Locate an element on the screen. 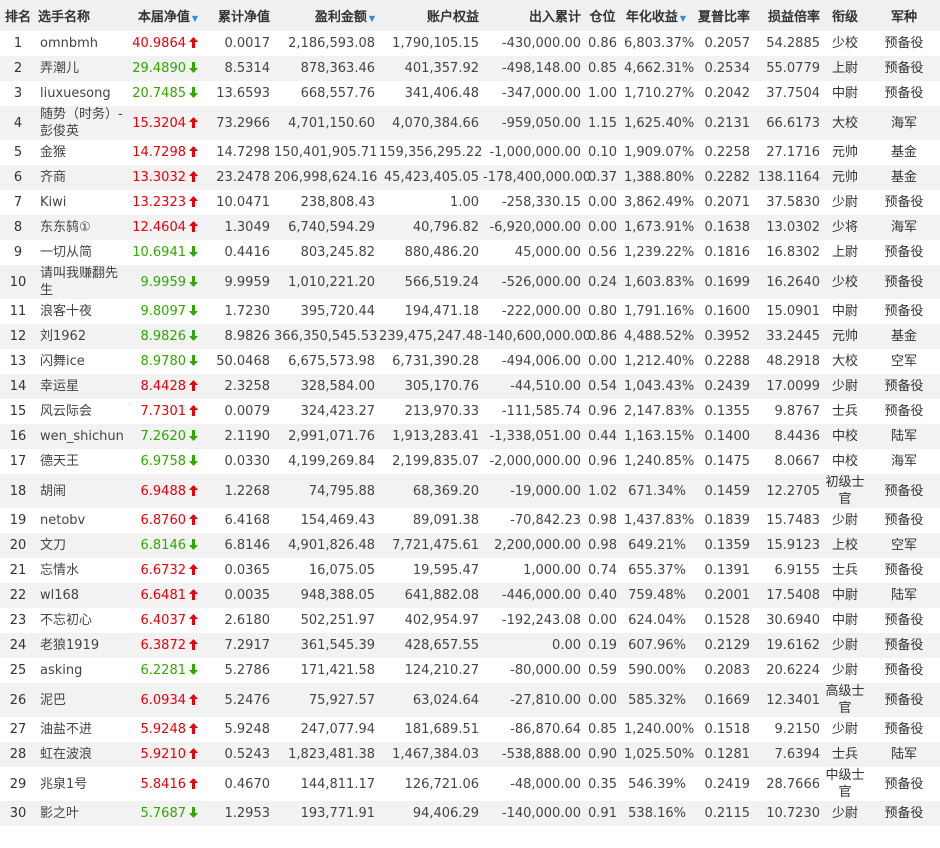  player-name-text: 老狼1919 is located at coordinates (69, 645).